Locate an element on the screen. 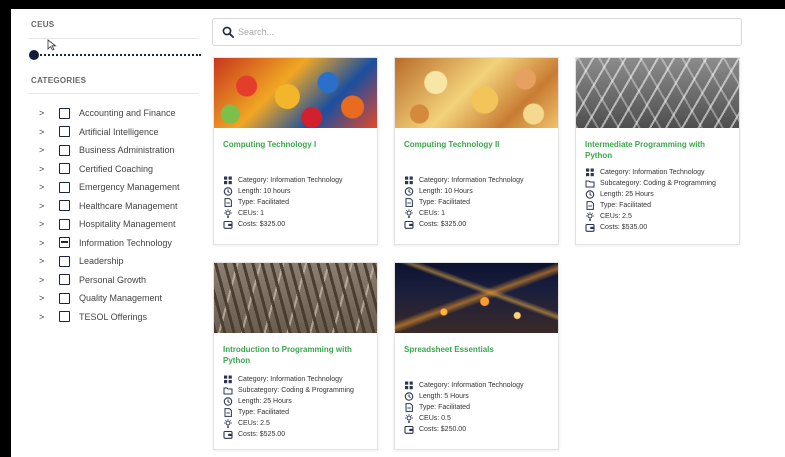 This screenshot has width=785, height=457. meta-text: Length: 25 Hours is located at coordinates (627, 194).